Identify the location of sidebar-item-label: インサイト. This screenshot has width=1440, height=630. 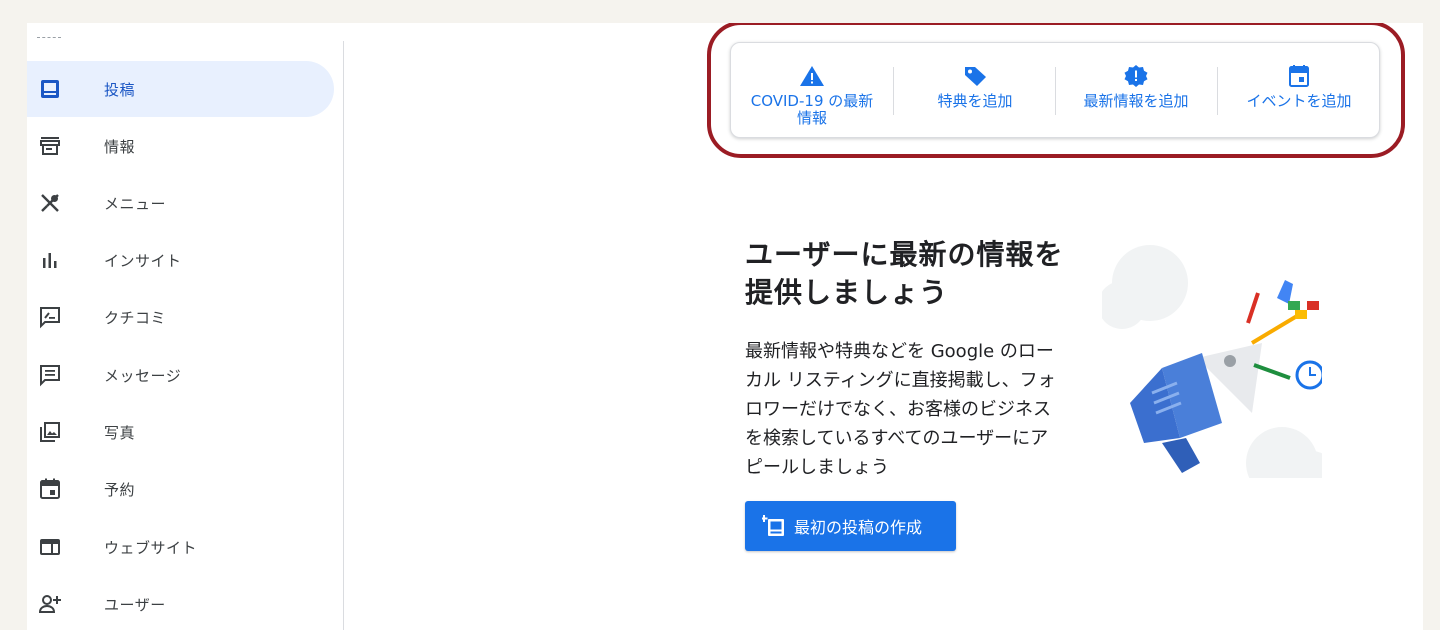
(143, 261).